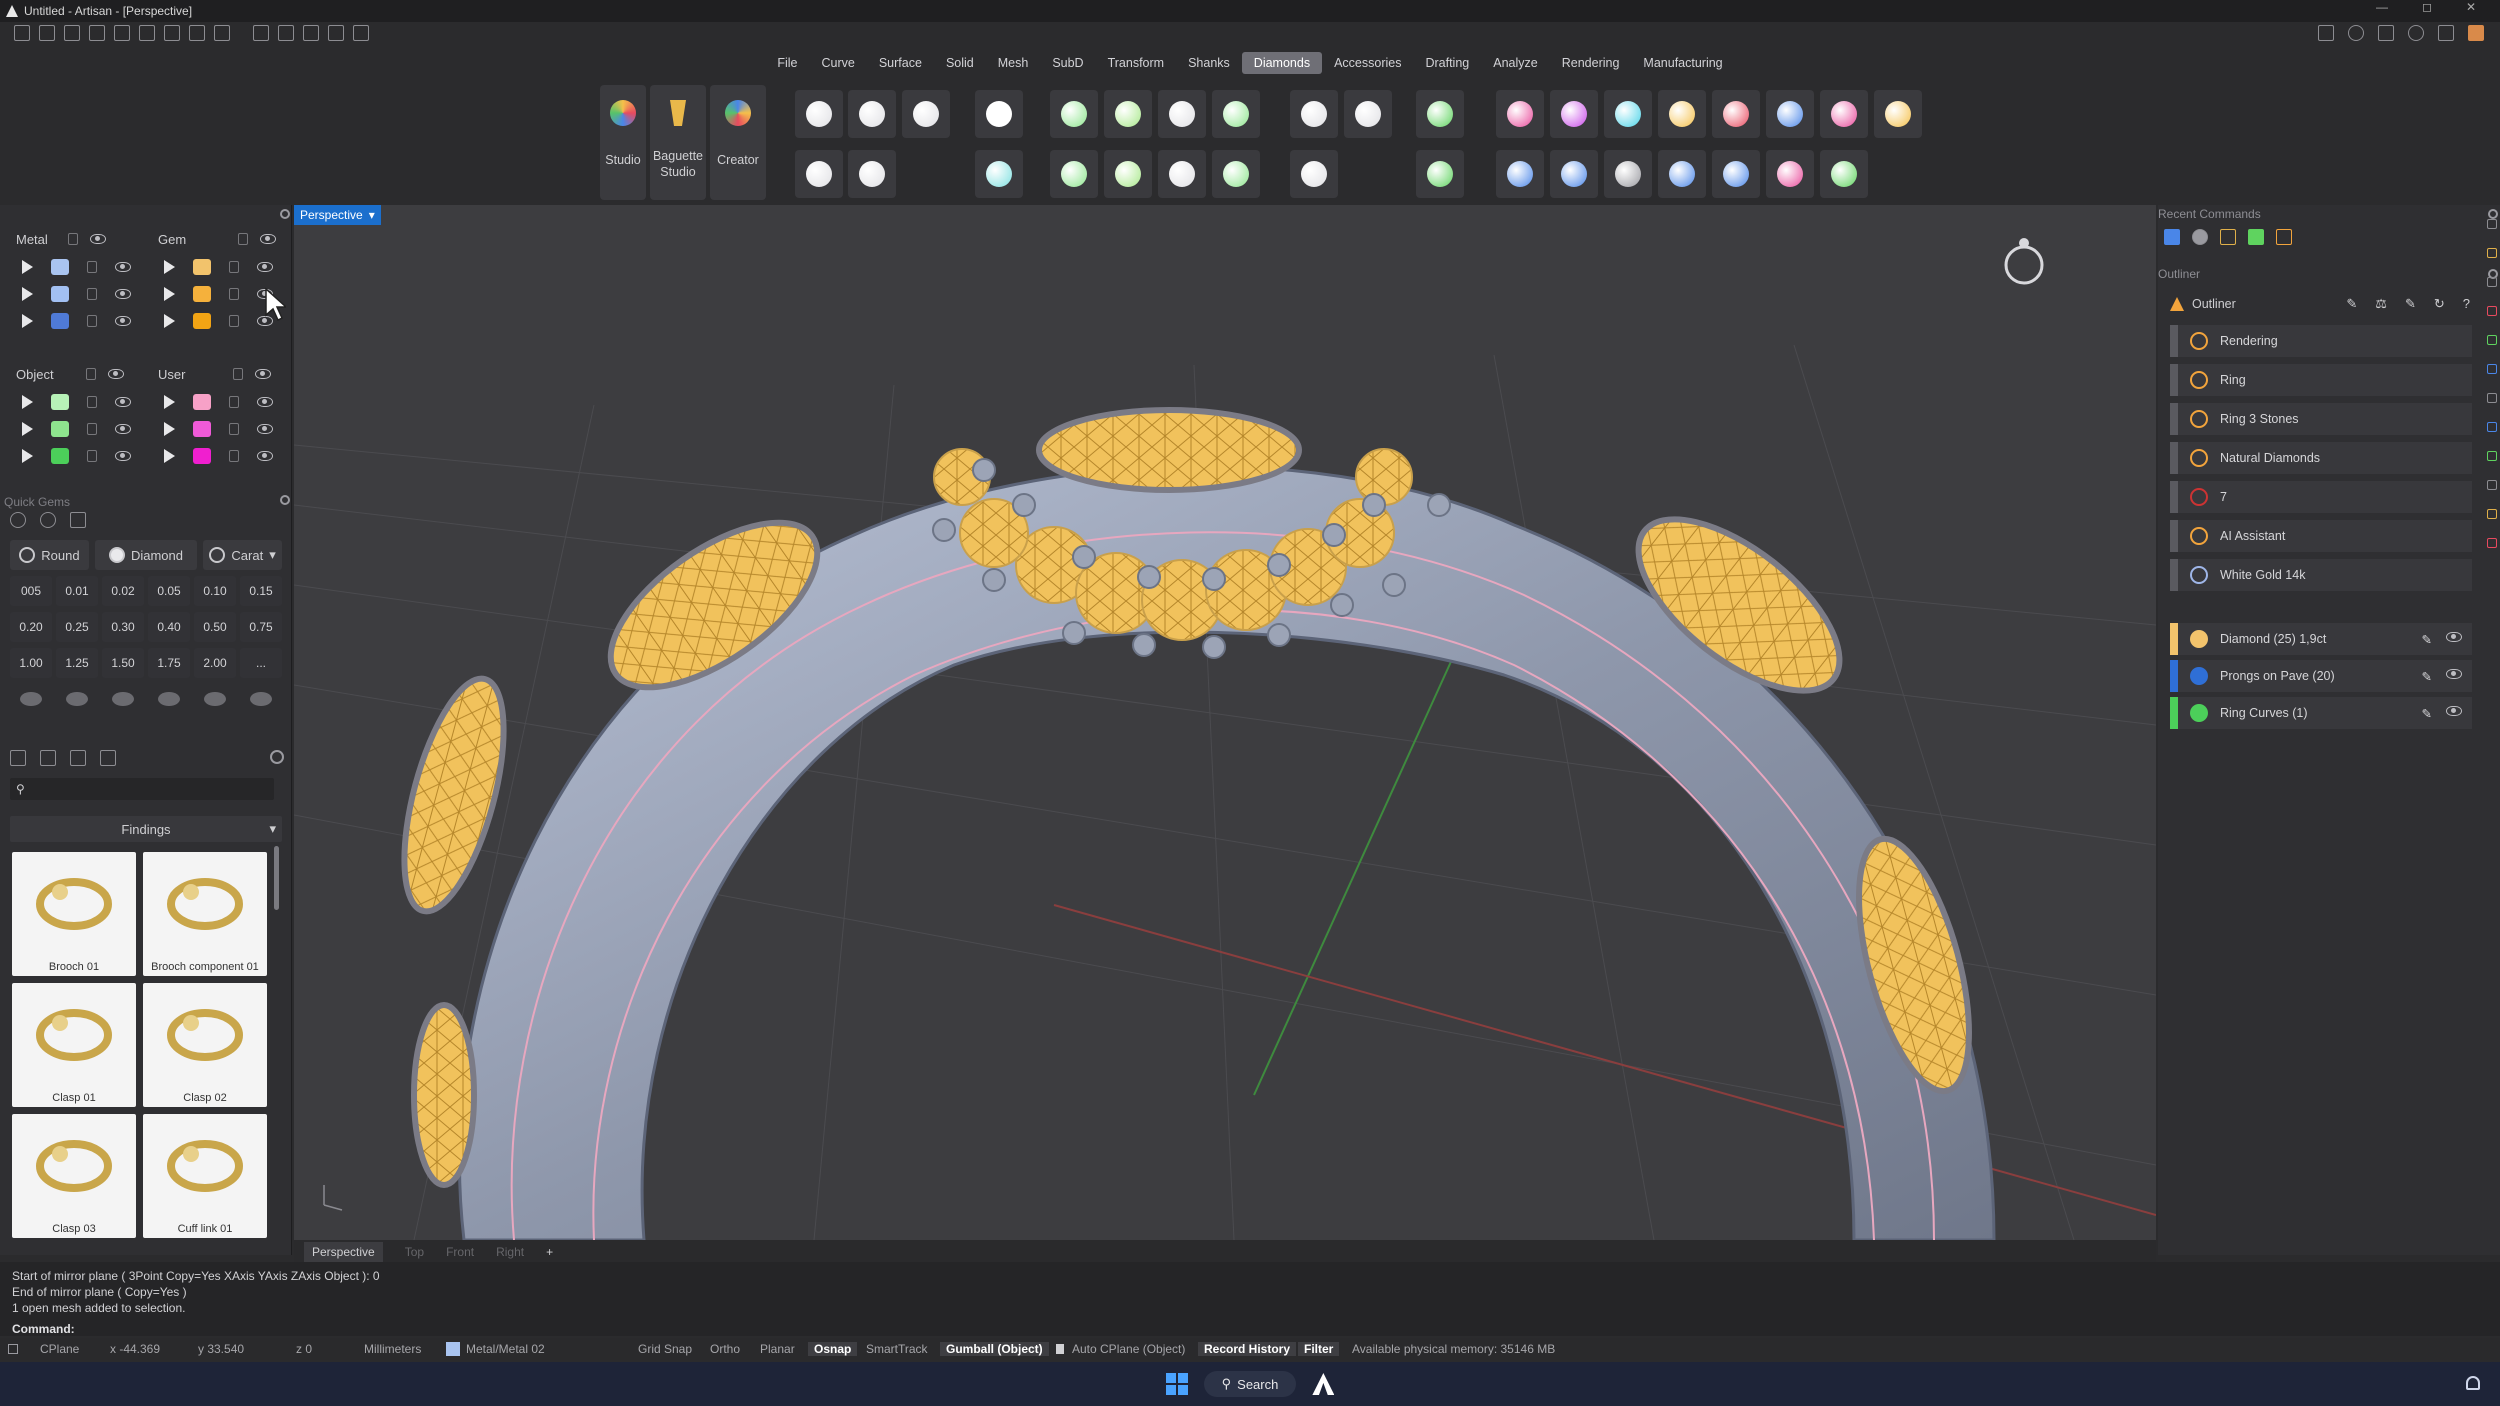  I want to click on menu-subd: SubD, so click(1067, 63).